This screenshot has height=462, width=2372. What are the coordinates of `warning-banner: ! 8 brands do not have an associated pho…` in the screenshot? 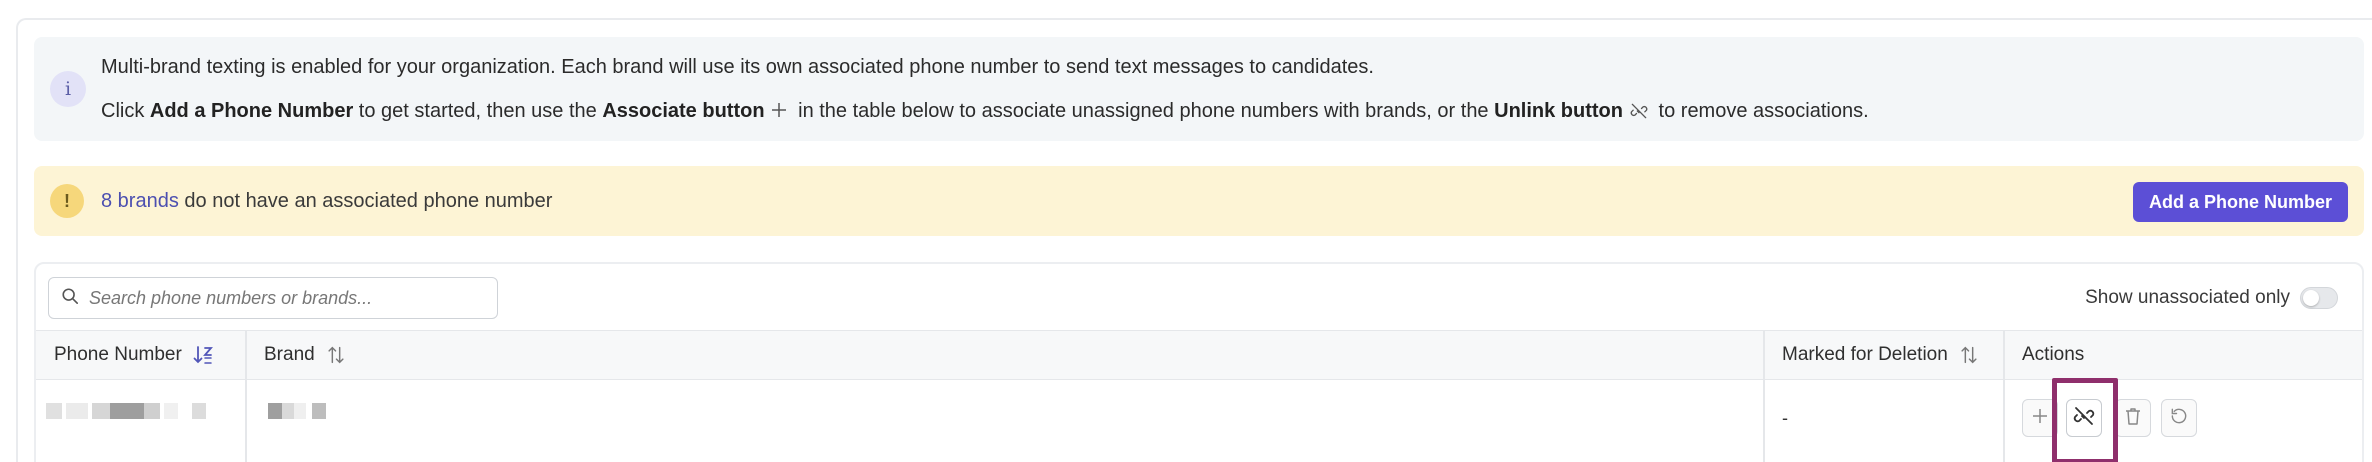 It's located at (1199, 201).